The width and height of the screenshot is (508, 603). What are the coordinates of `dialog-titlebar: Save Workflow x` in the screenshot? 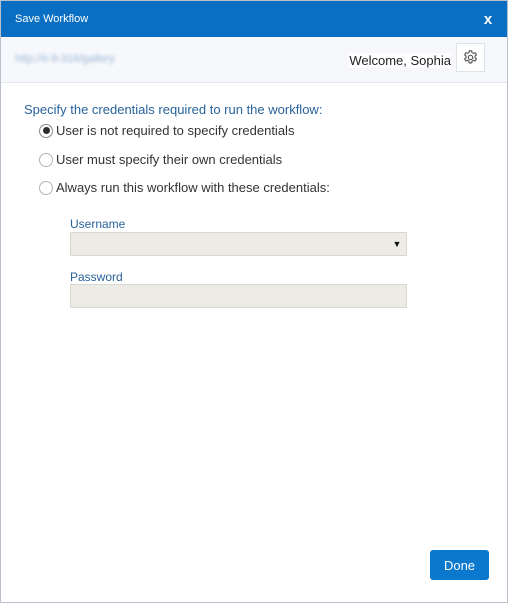 It's located at (254, 19).